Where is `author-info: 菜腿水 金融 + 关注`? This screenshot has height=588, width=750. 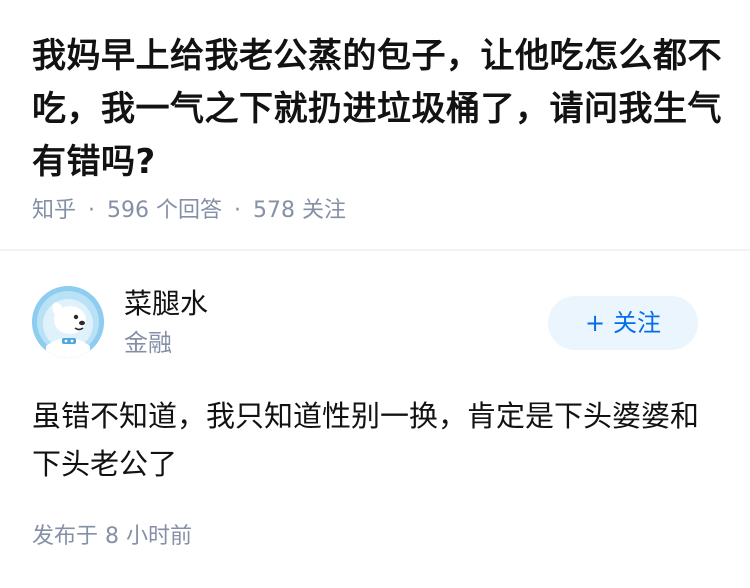
author-info: 菜腿水 金融 + 关注 is located at coordinates (375, 322).